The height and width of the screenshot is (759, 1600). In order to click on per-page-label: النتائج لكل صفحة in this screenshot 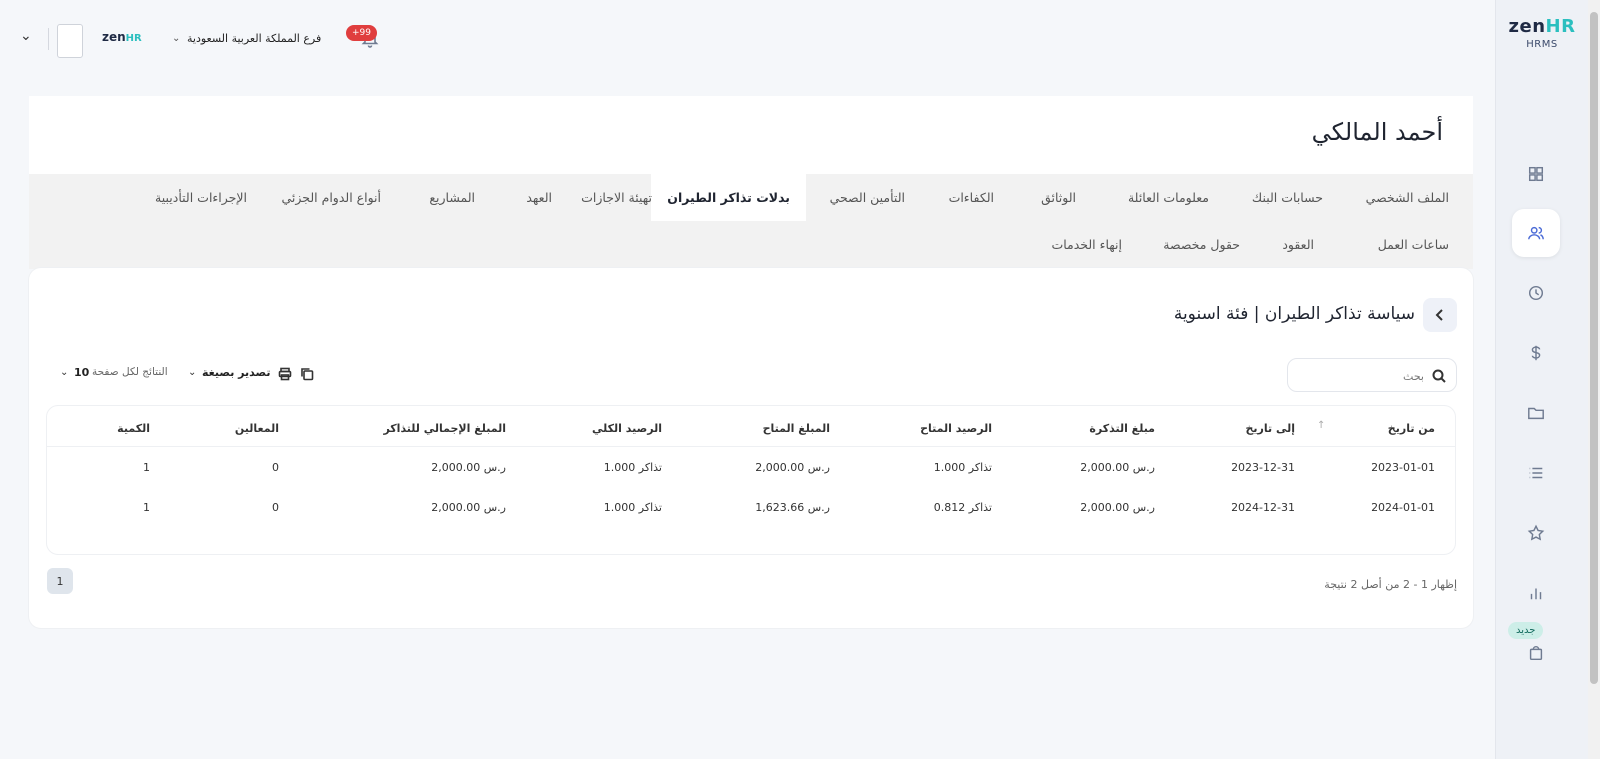, I will do `click(130, 372)`.